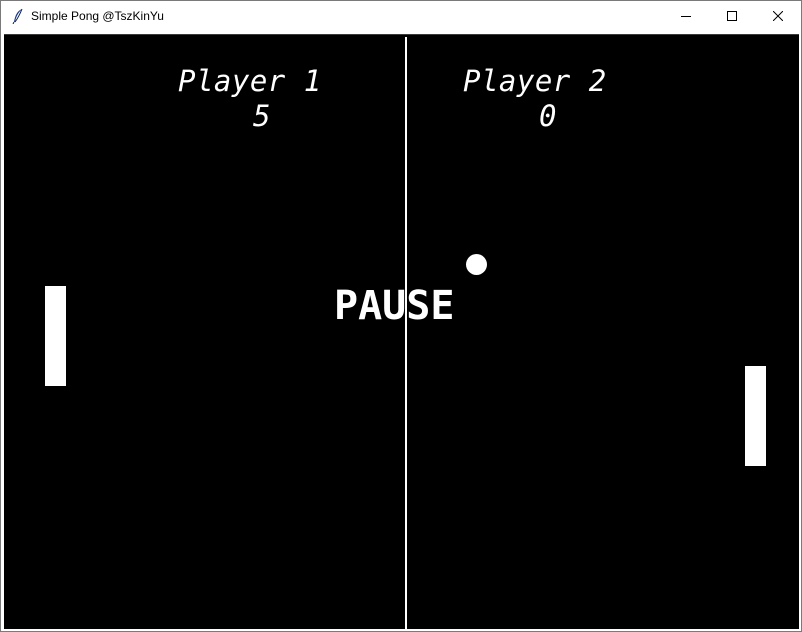 The height and width of the screenshot is (632, 802). I want to click on player1-name: Player 1, so click(250, 81).